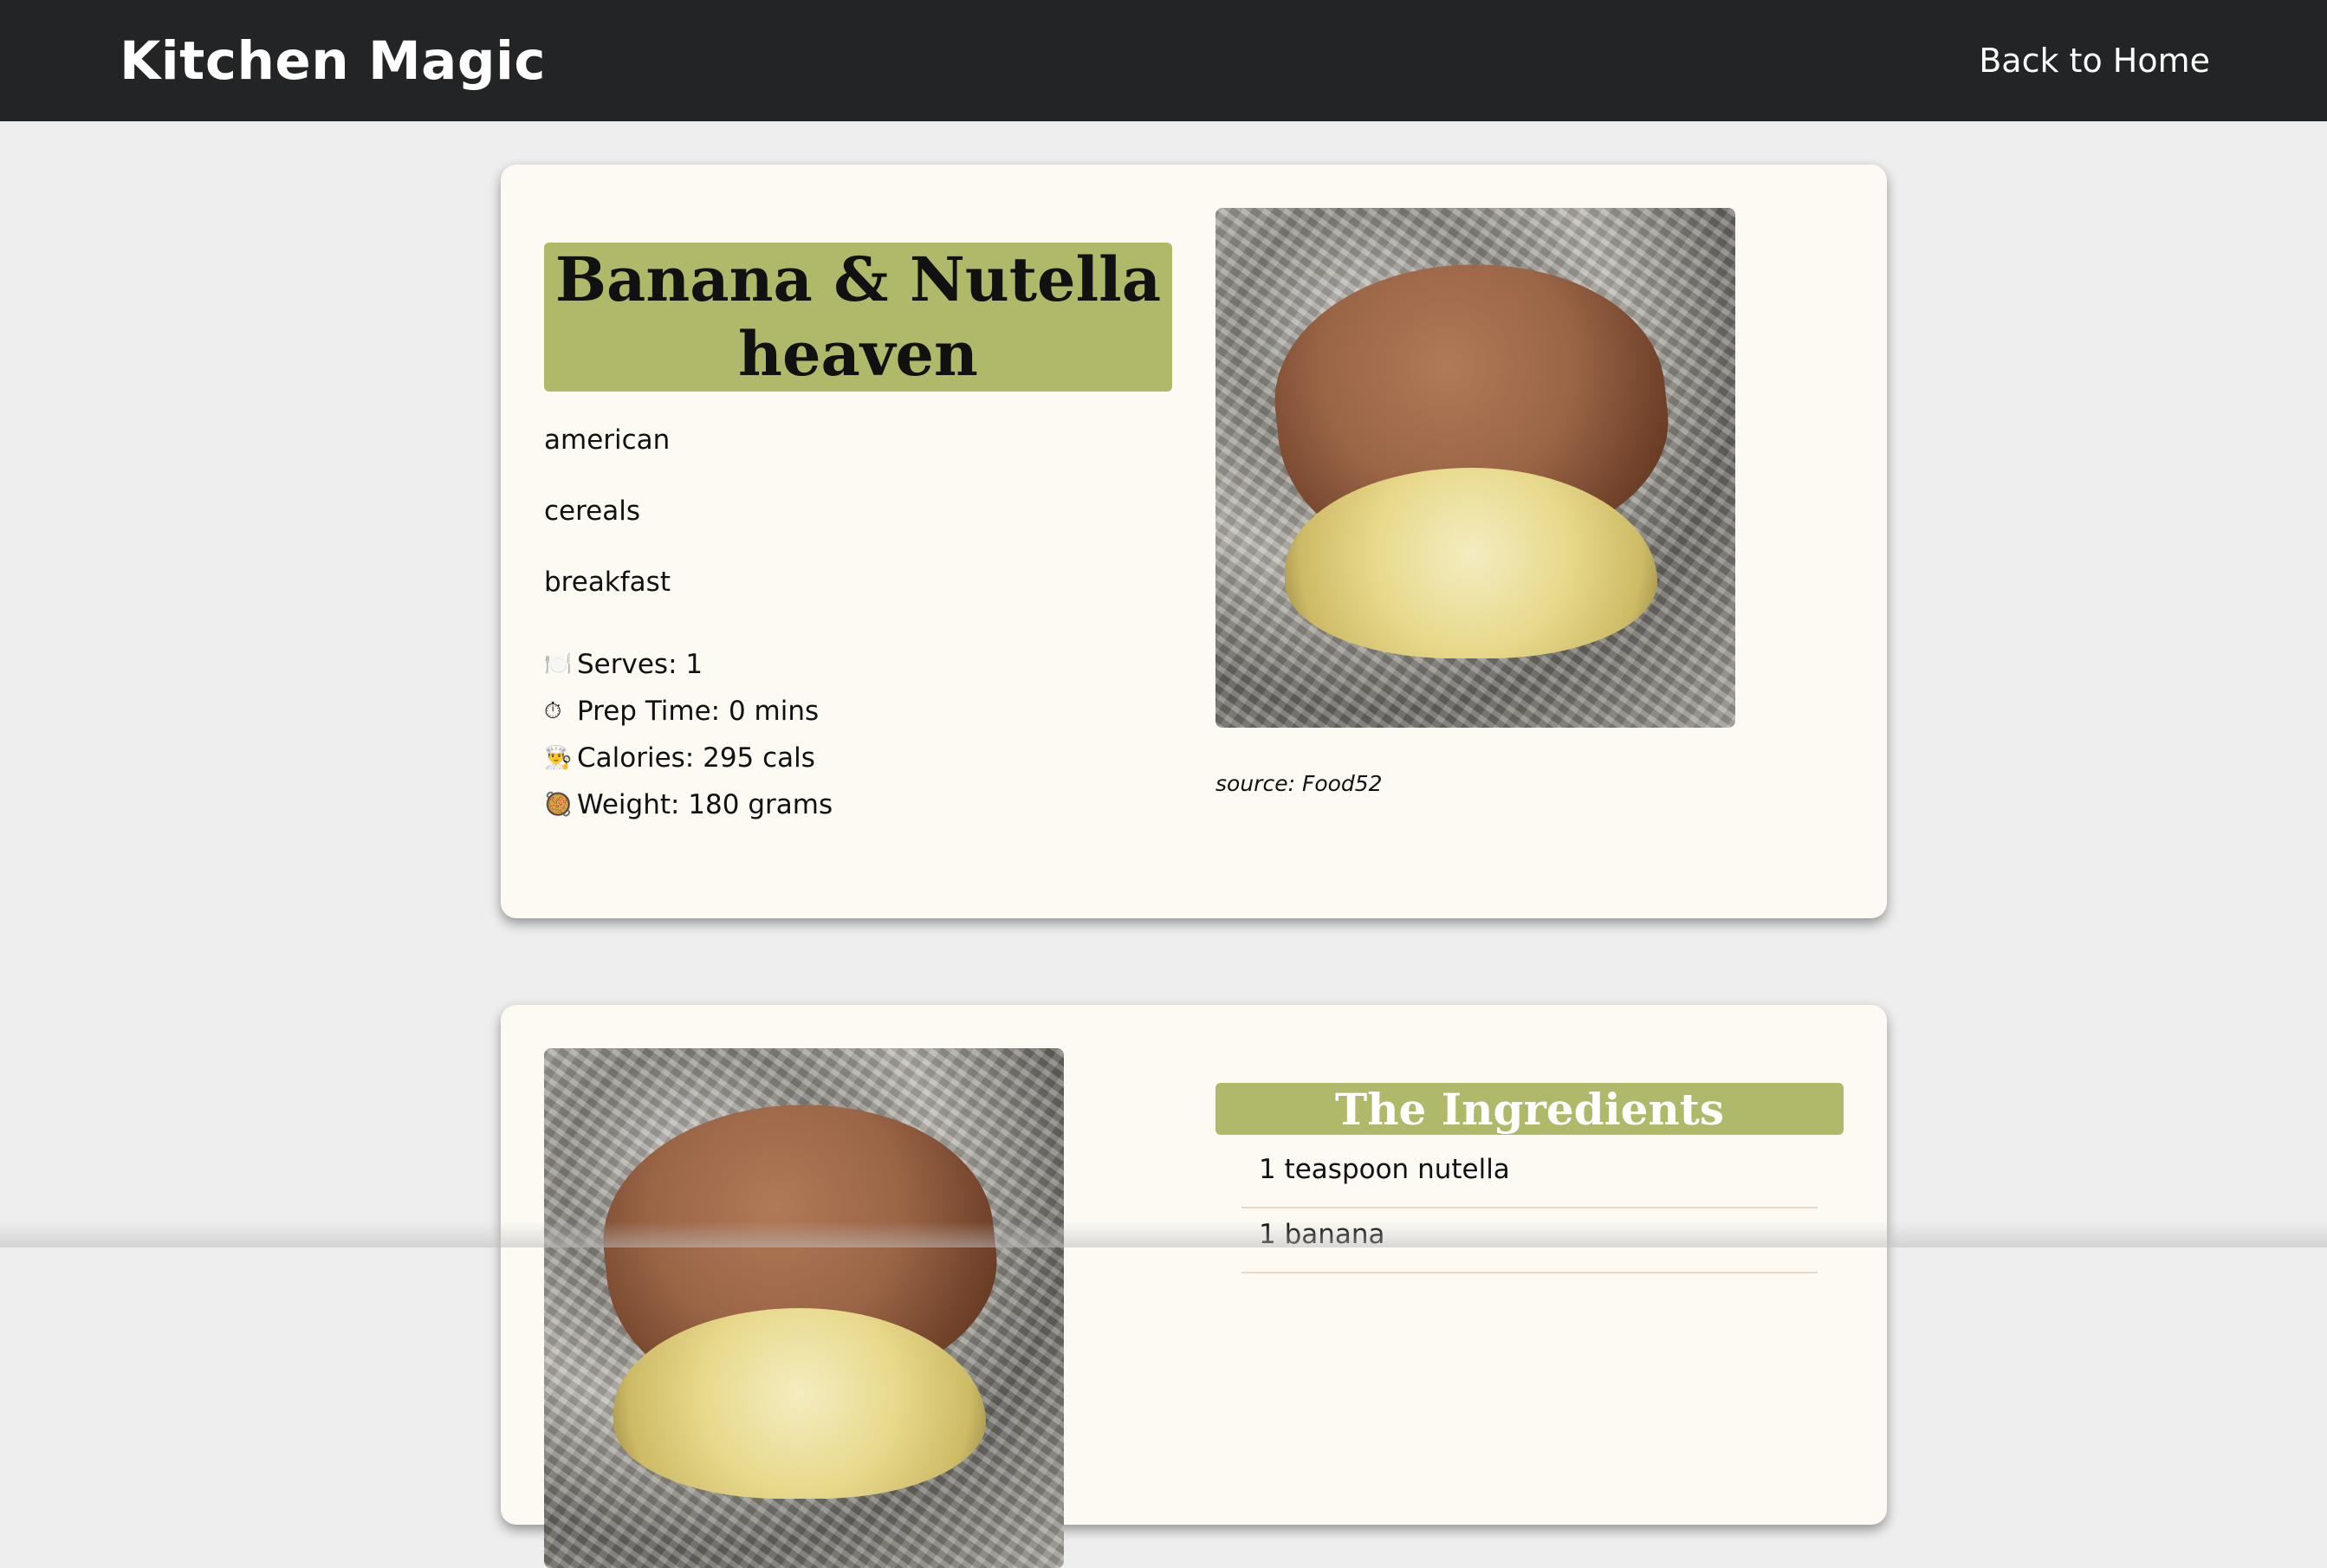 The height and width of the screenshot is (1568, 2327). Describe the element at coordinates (2095, 61) in the screenshot. I see `back-to-home-link: Back to Home` at that location.